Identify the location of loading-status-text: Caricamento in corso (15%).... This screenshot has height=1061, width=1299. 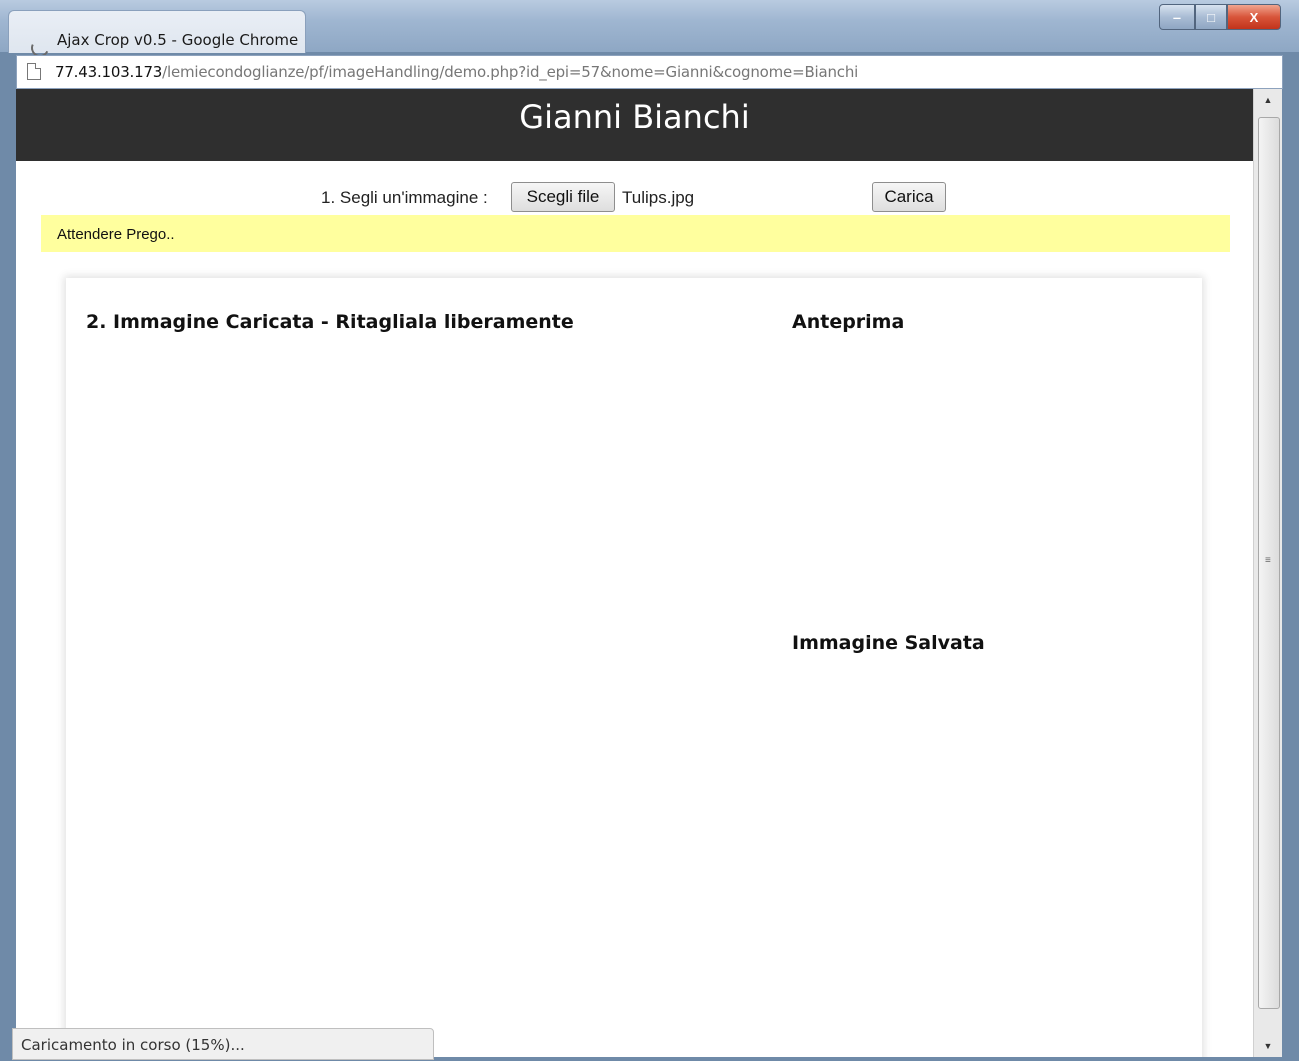
(133, 1045).